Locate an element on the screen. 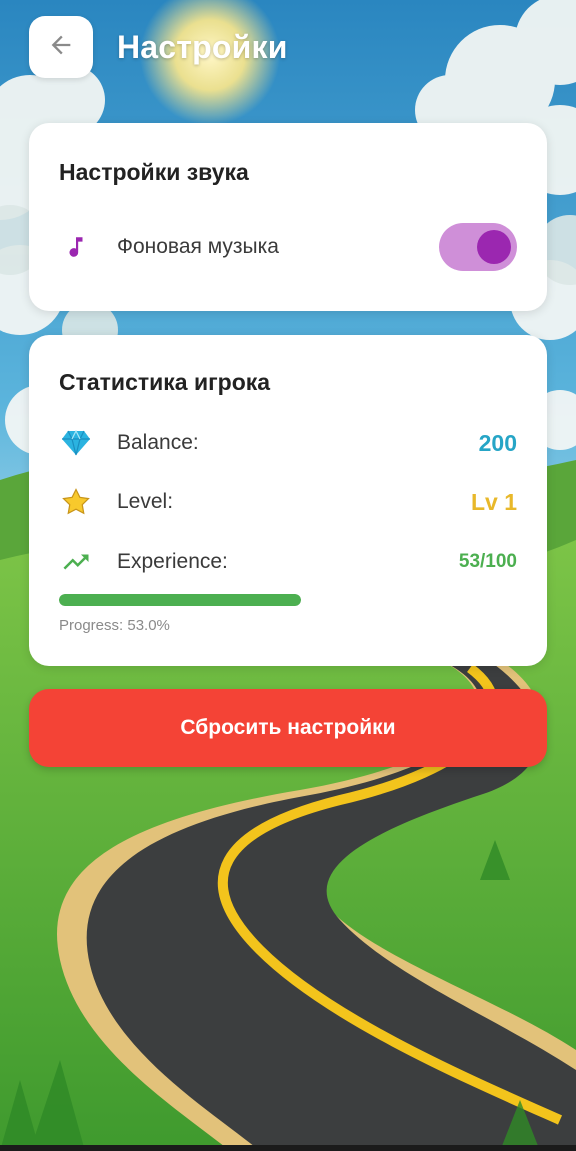 The width and height of the screenshot is (576, 1151). player-stats-title: Статистика игрока is located at coordinates (165, 382).